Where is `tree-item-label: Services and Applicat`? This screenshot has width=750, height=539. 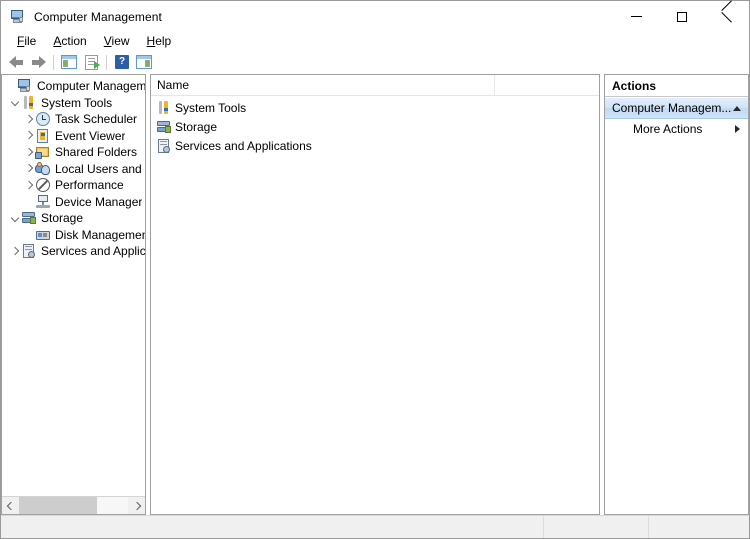 tree-item-label: Services and Applicat is located at coordinates (93, 251).